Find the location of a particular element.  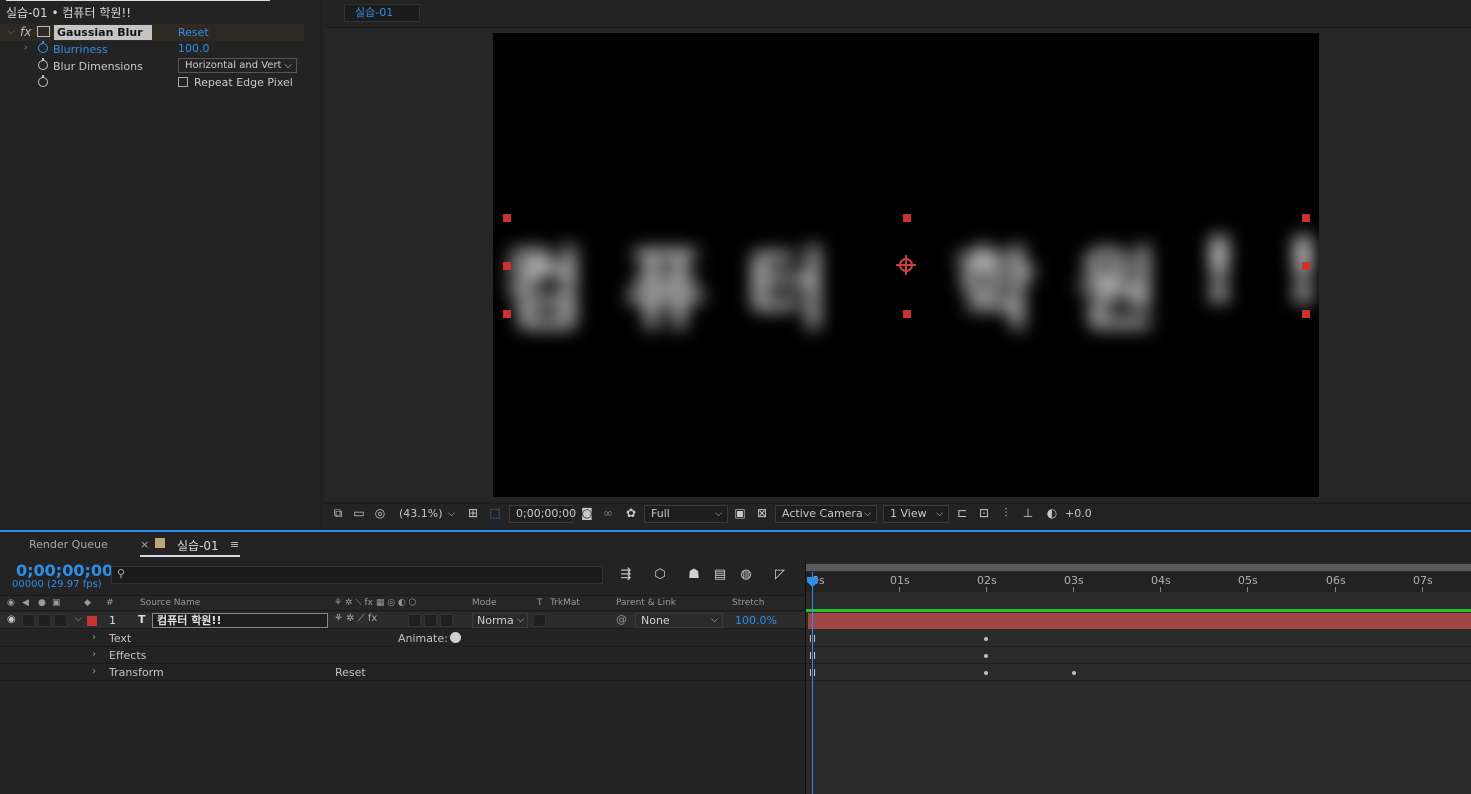

blur-dimensions-dropdown: Horizontal and Vert ⌵ is located at coordinates (237, 65).